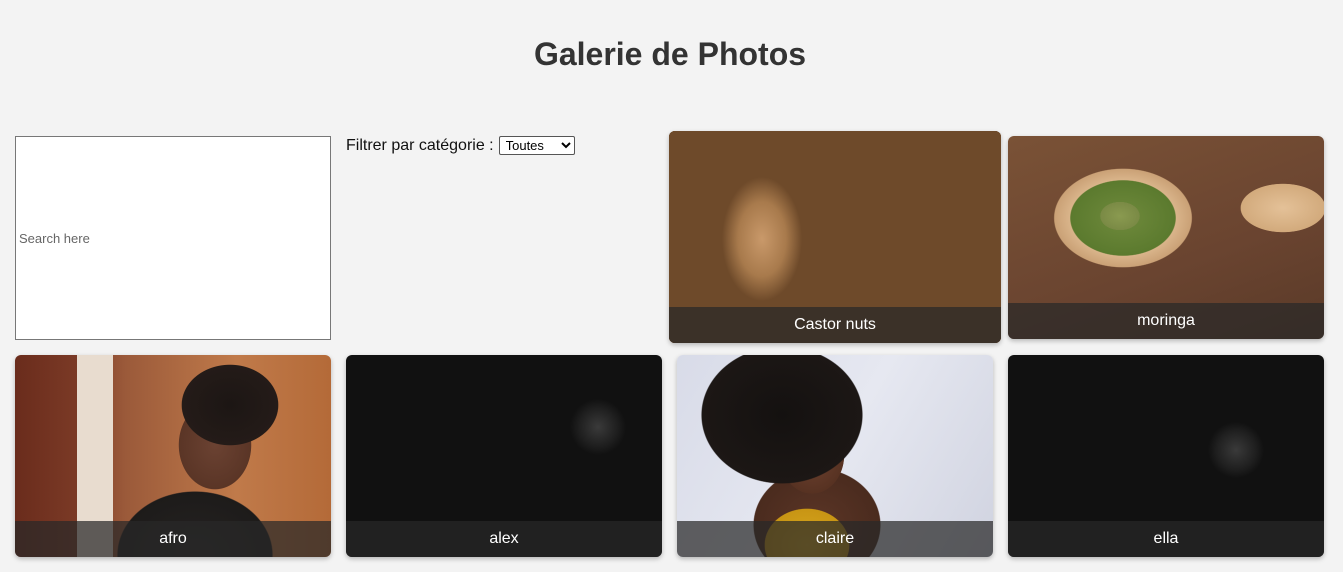  Describe the element at coordinates (1166, 539) in the screenshot. I see `gallery-caption: ella` at that location.